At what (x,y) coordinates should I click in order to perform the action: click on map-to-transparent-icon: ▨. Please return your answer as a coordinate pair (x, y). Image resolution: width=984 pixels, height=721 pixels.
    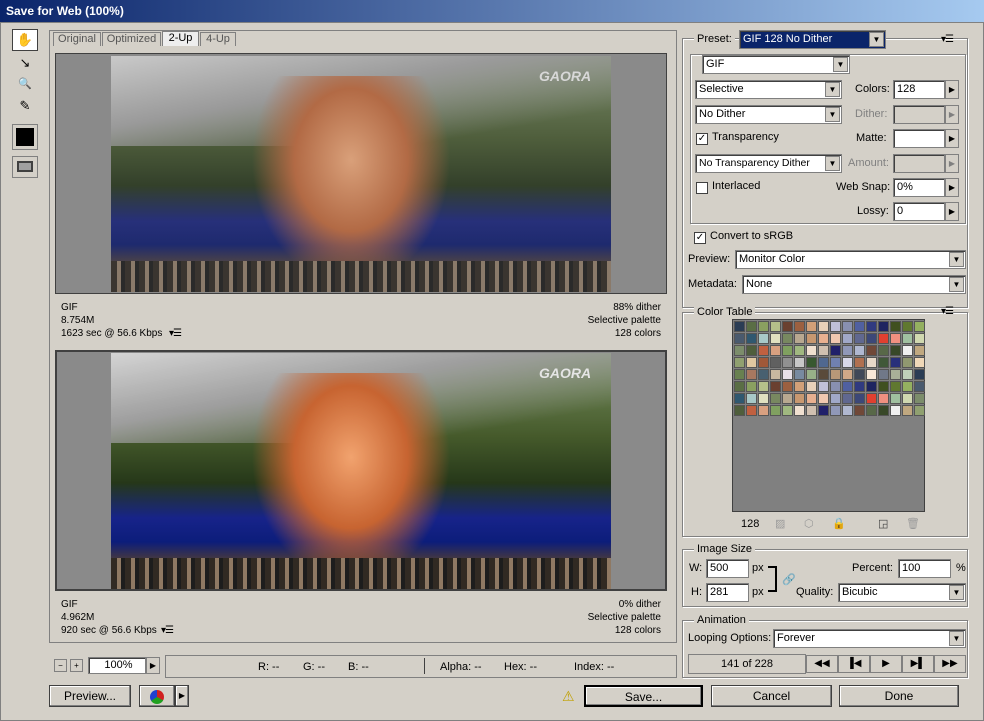
    Looking at the image, I should click on (780, 523).